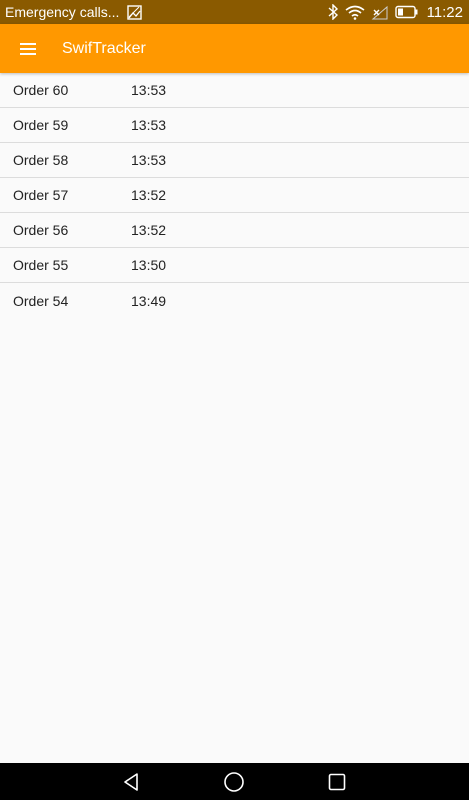  Describe the element at coordinates (131, 781) in the screenshot. I see `back-icon` at that location.